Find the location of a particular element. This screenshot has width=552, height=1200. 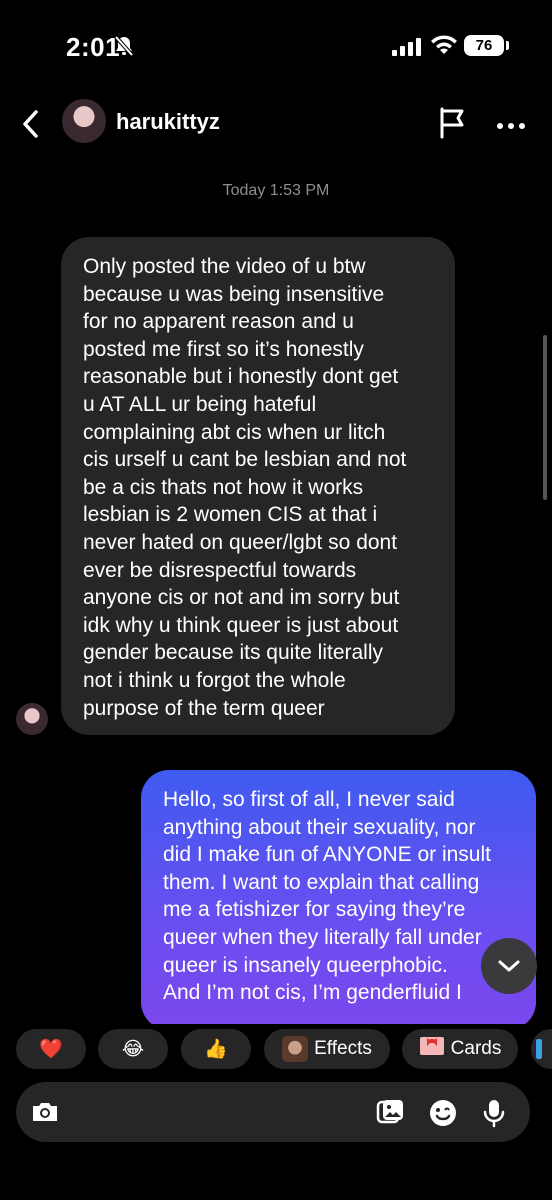

cards-label: Cards is located at coordinates (476, 1048).